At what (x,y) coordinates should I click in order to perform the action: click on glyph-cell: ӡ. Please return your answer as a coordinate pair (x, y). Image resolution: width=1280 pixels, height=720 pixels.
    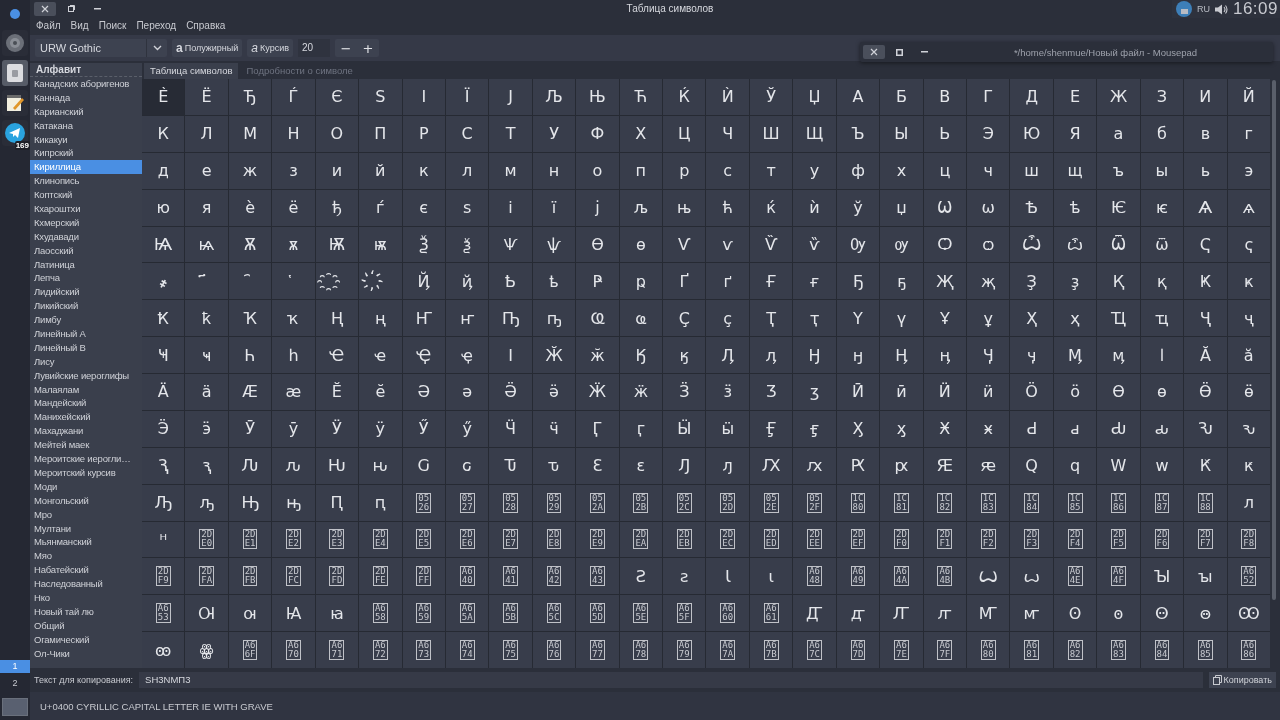
    Looking at the image, I should click on (814, 392).